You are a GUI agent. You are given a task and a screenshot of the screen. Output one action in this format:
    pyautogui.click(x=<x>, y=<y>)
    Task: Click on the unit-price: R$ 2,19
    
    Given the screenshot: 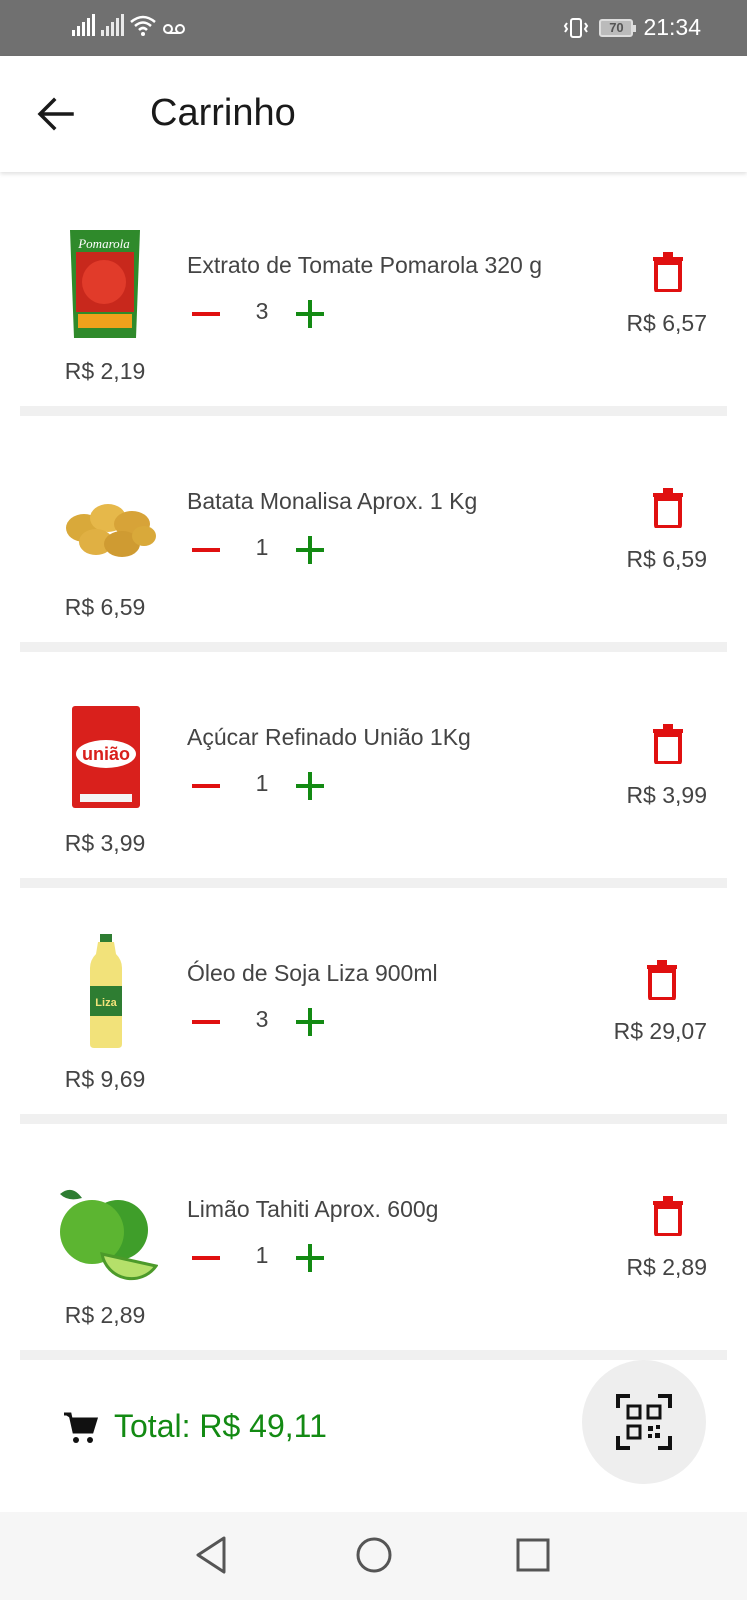 What is the action you would take?
    pyautogui.click(x=105, y=371)
    